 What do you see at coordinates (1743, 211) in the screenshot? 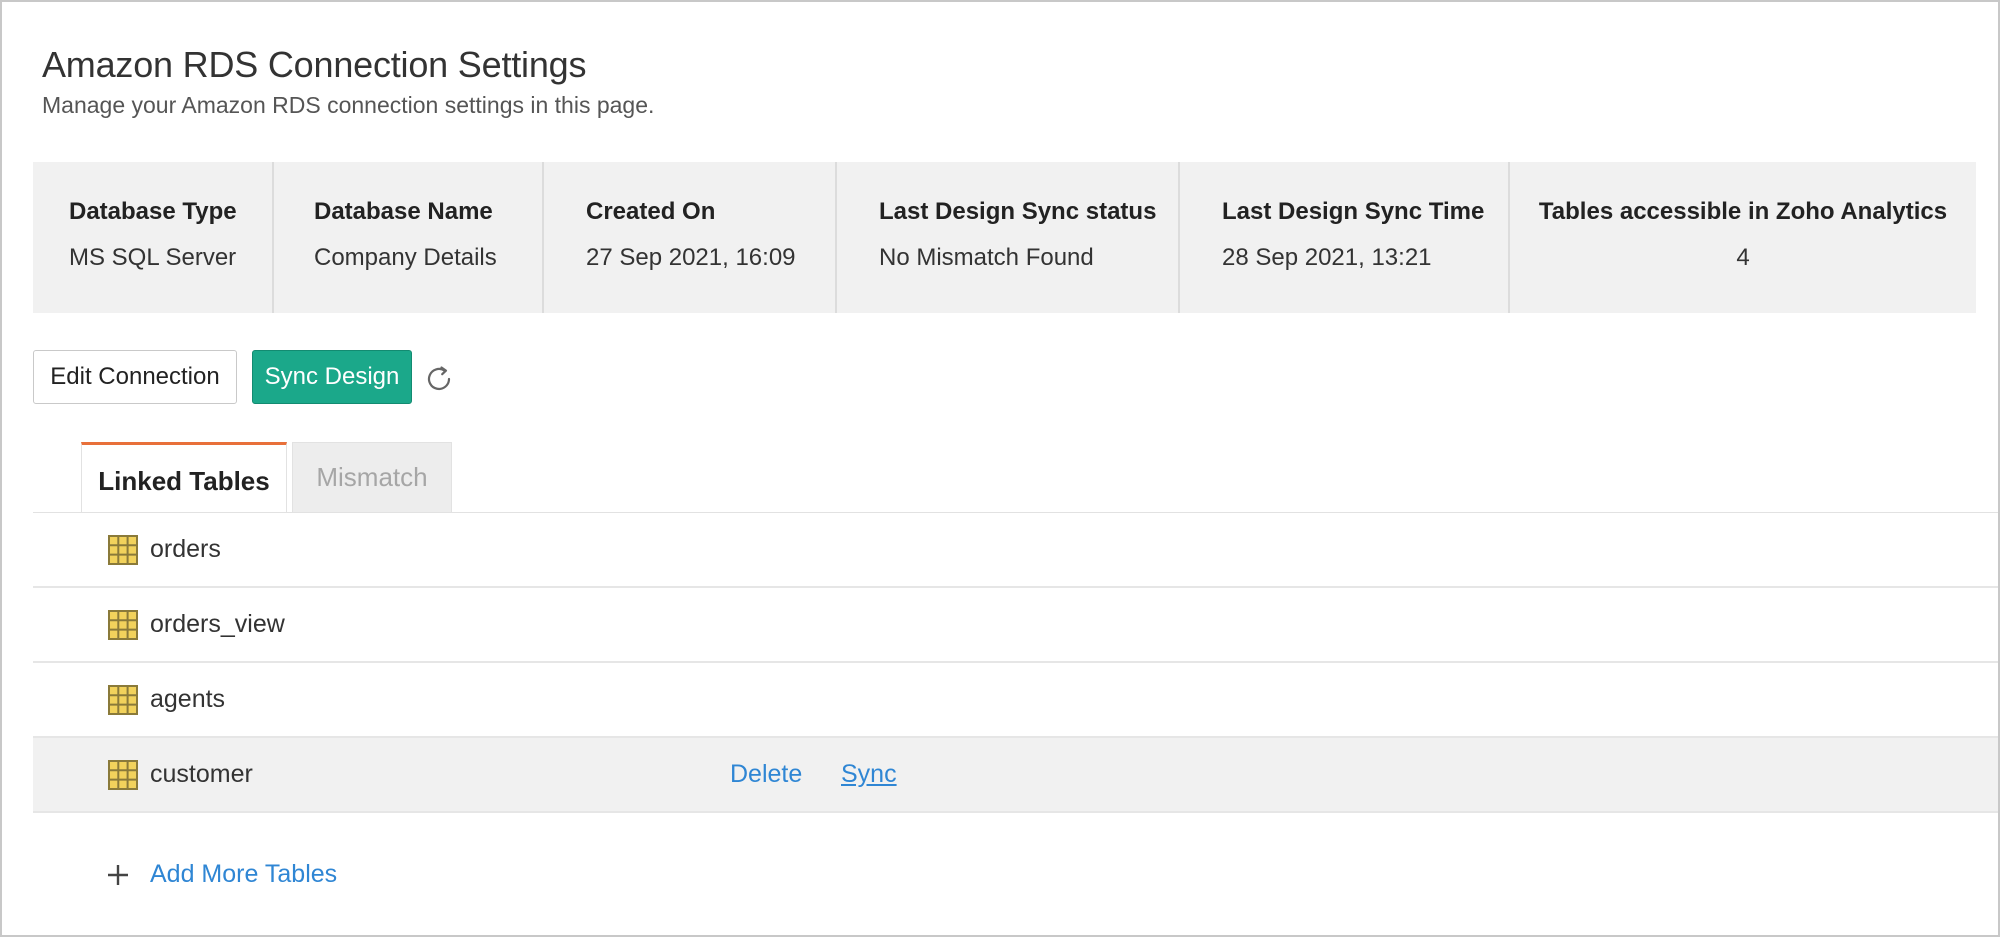
I see `info-label: Tables accessible in Zoho Analytics` at bounding box center [1743, 211].